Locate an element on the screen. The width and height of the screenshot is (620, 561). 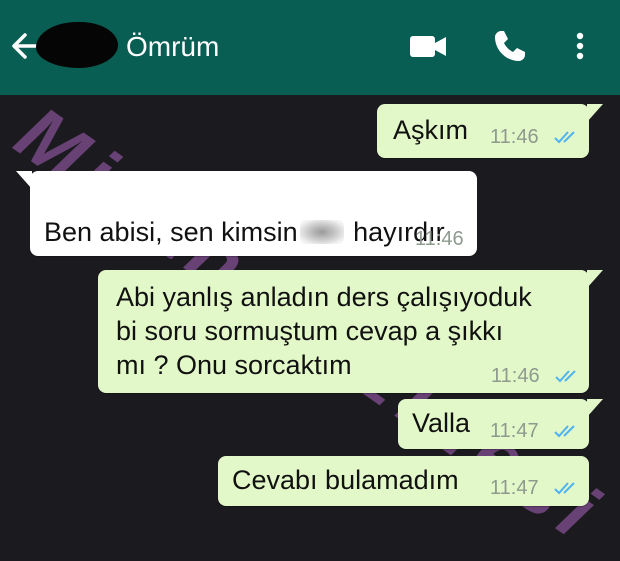
contact-avatar is located at coordinates (77, 45).